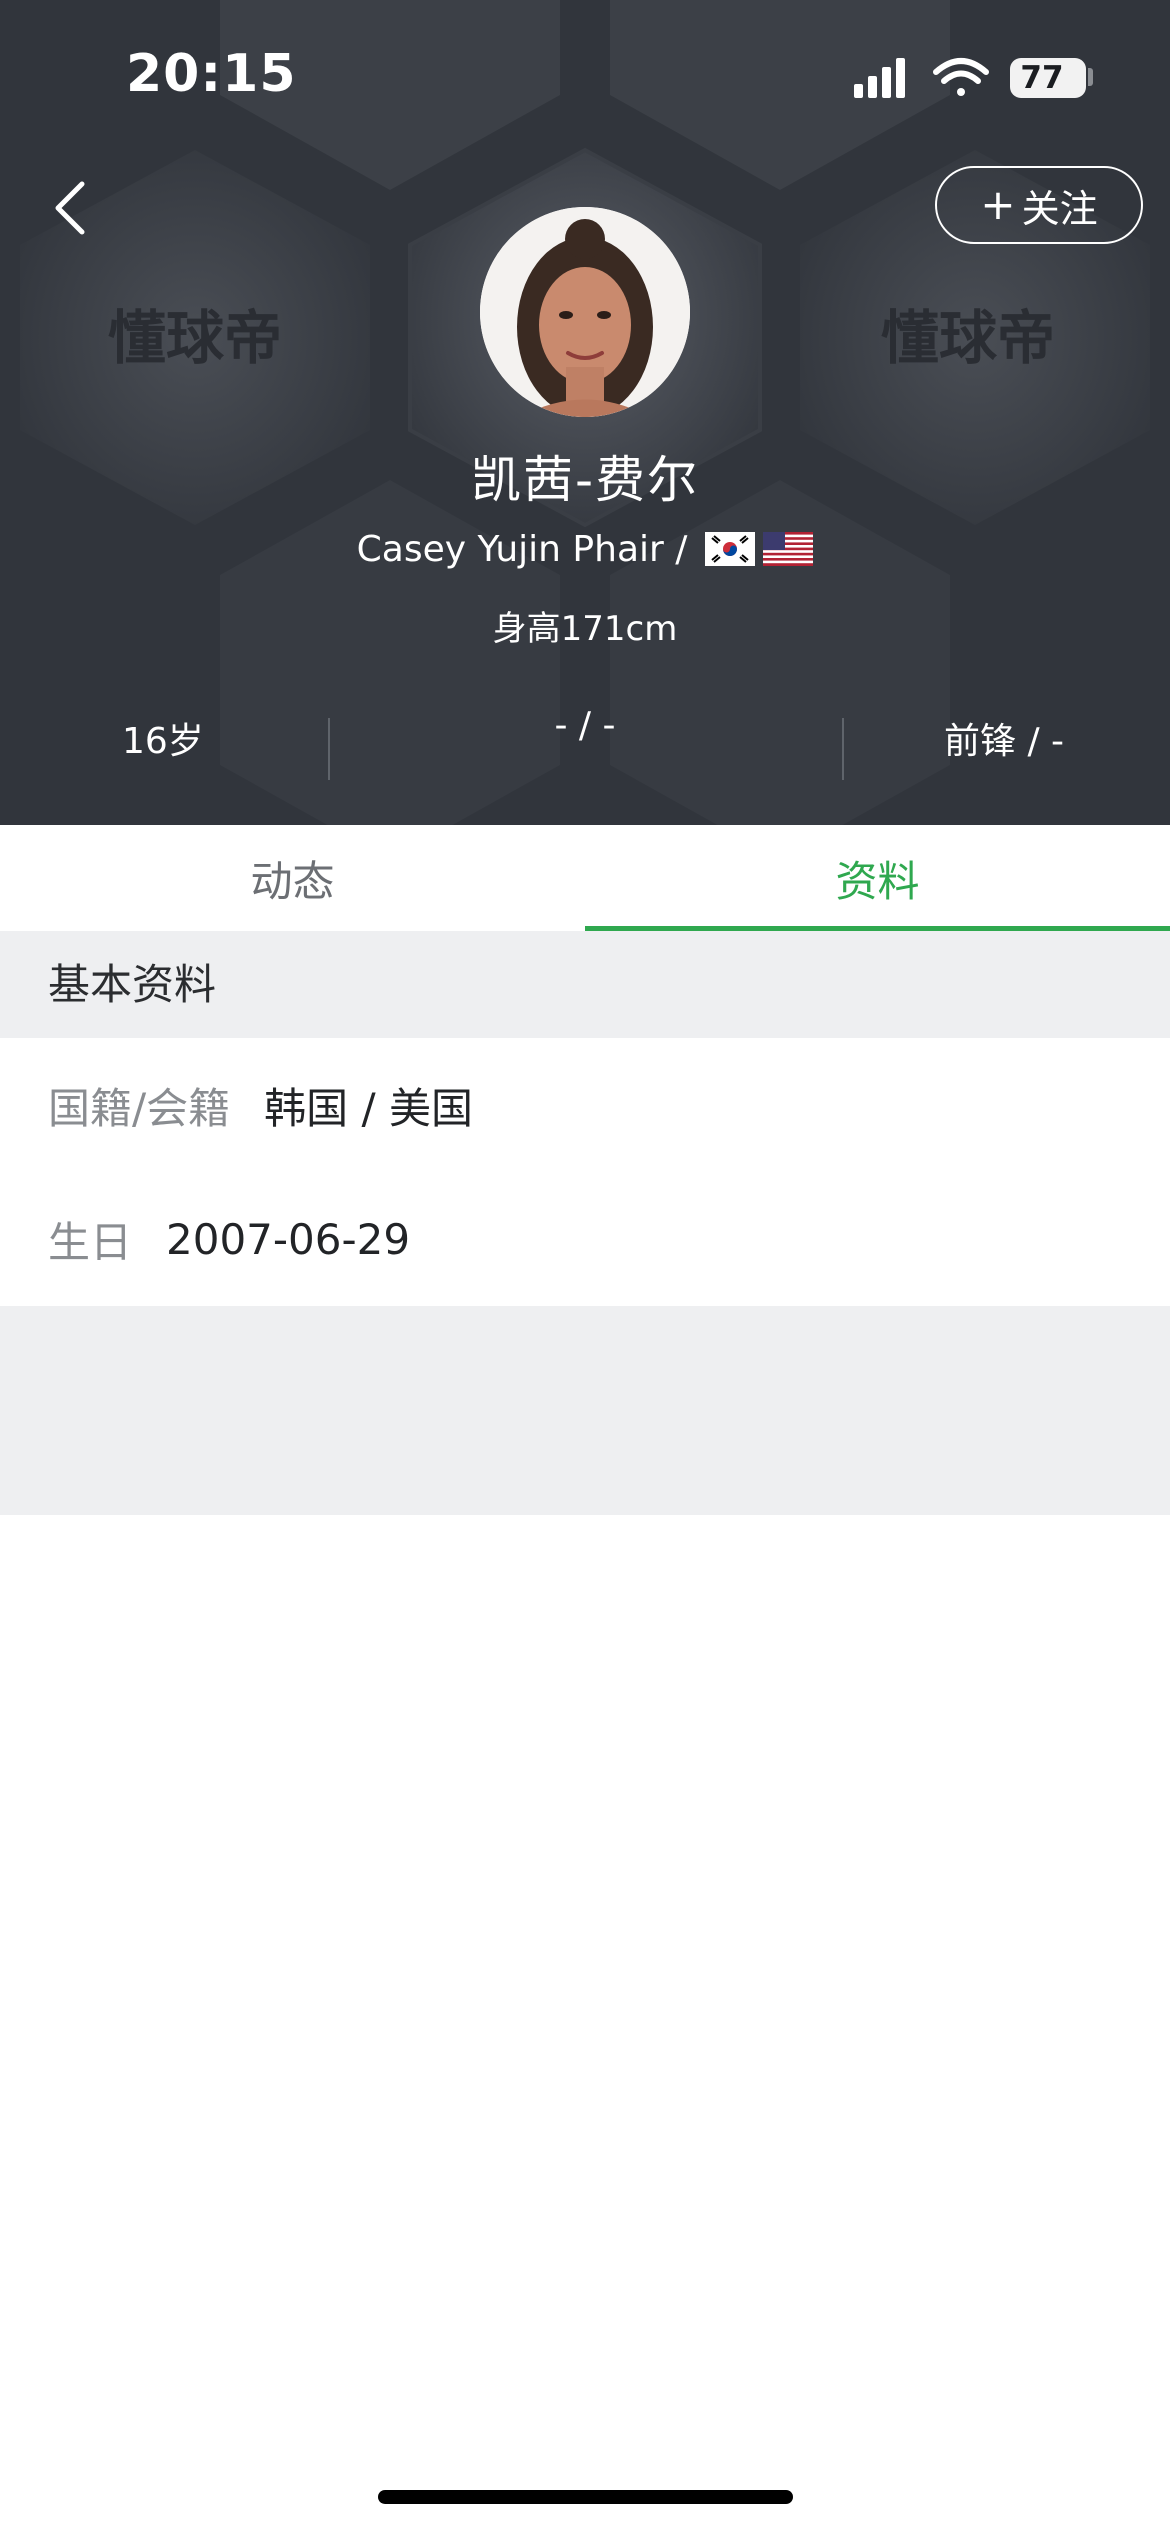 Image resolution: width=1170 pixels, height=2532 pixels. I want to click on player-height: 身高171cm, so click(585, 629).